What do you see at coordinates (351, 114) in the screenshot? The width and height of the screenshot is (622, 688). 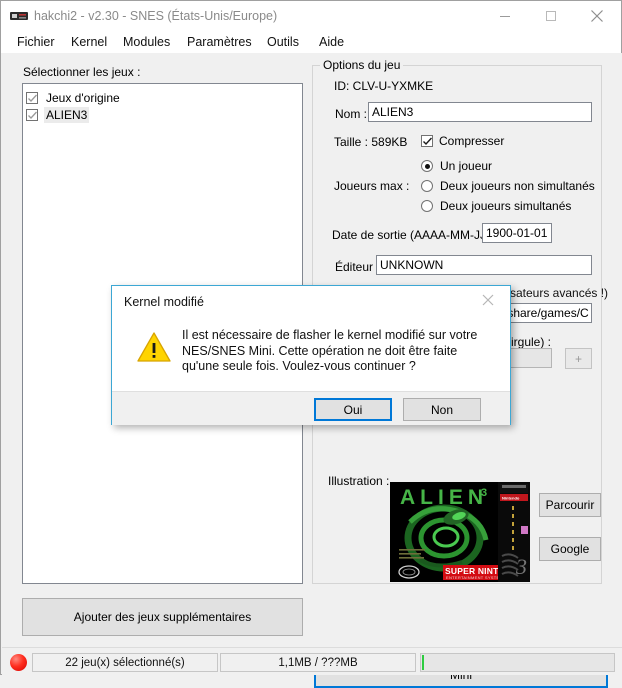 I see `name-label: Nom :` at bounding box center [351, 114].